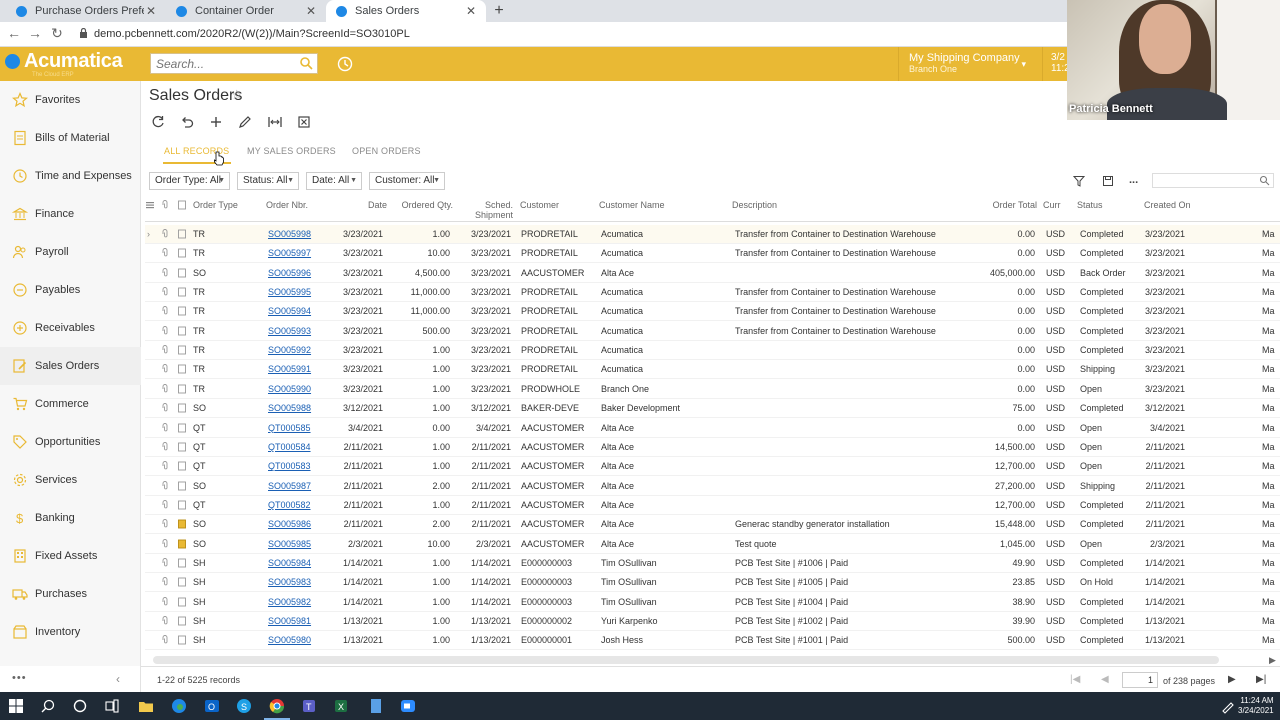 The width and height of the screenshot is (1280, 720). I want to click on sidebar-item-opportunities: Opportunities, so click(70, 442).